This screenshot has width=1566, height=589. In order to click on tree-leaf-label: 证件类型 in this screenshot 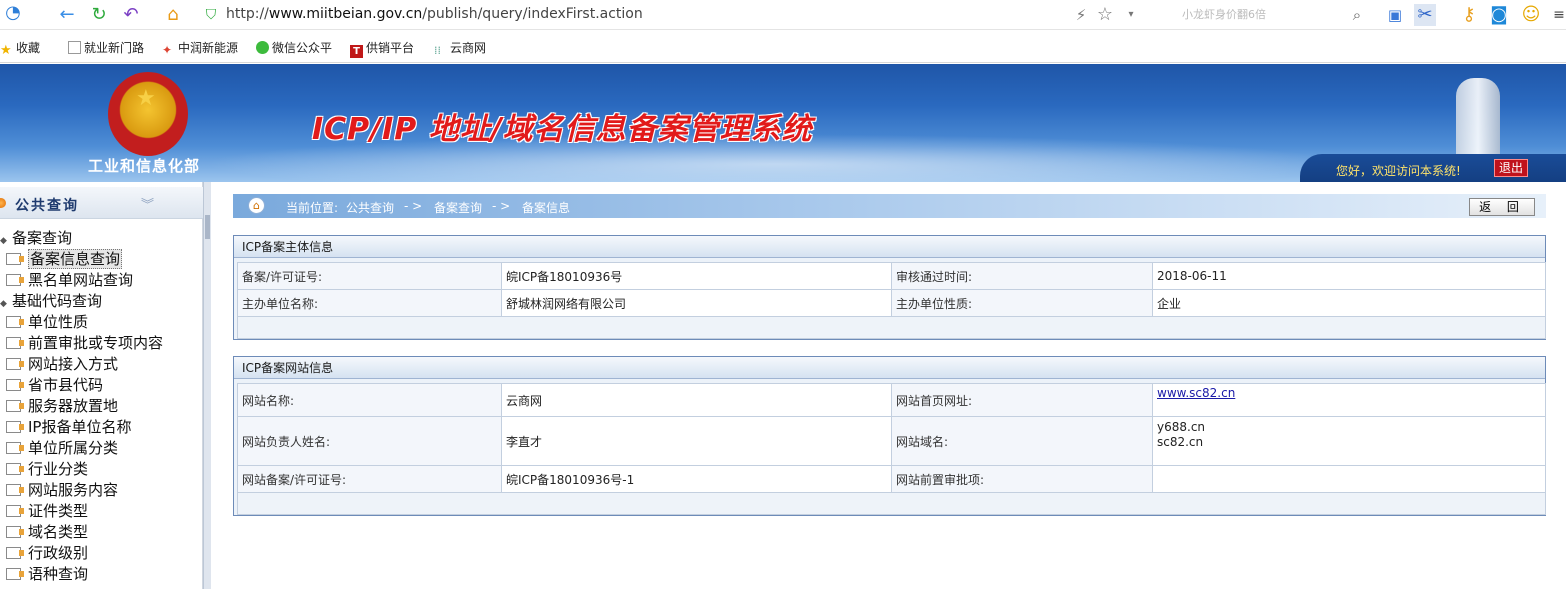, I will do `click(58, 511)`.